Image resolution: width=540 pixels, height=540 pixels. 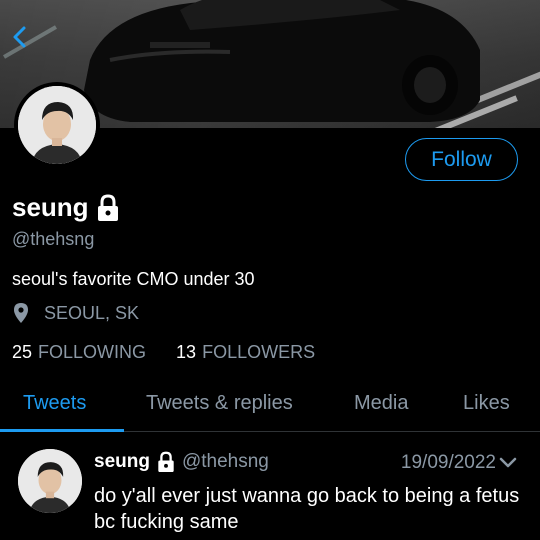 I want to click on display-name: seung, so click(x=50, y=207).